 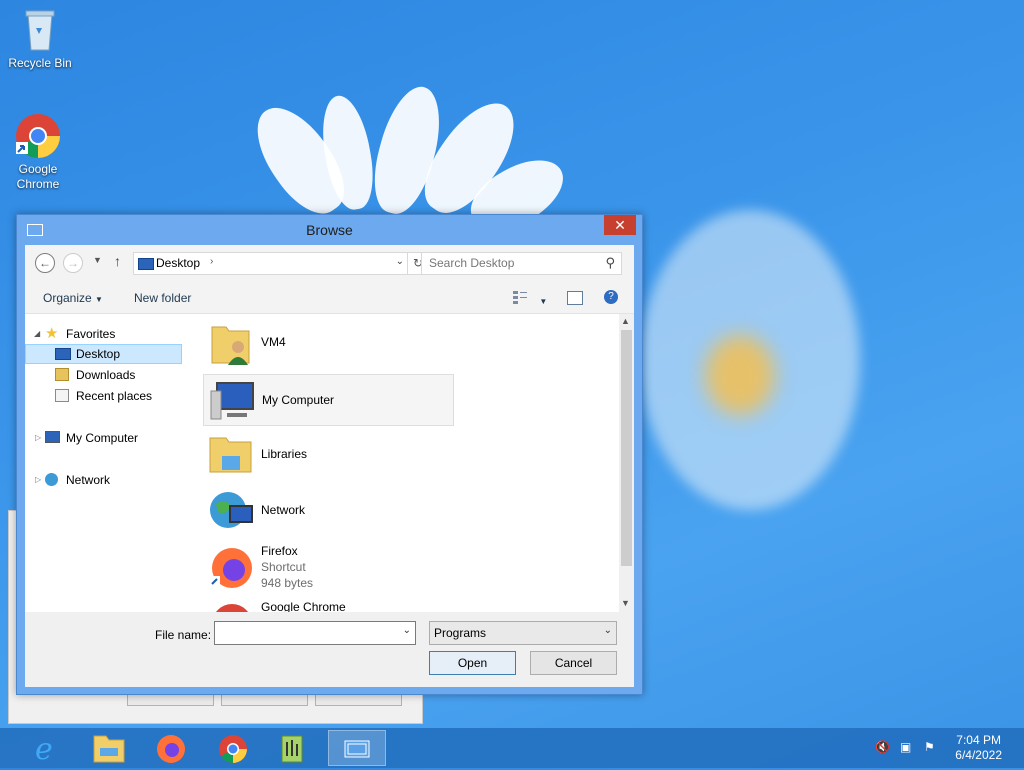 What do you see at coordinates (520, 297) in the screenshot?
I see `view-icon` at bounding box center [520, 297].